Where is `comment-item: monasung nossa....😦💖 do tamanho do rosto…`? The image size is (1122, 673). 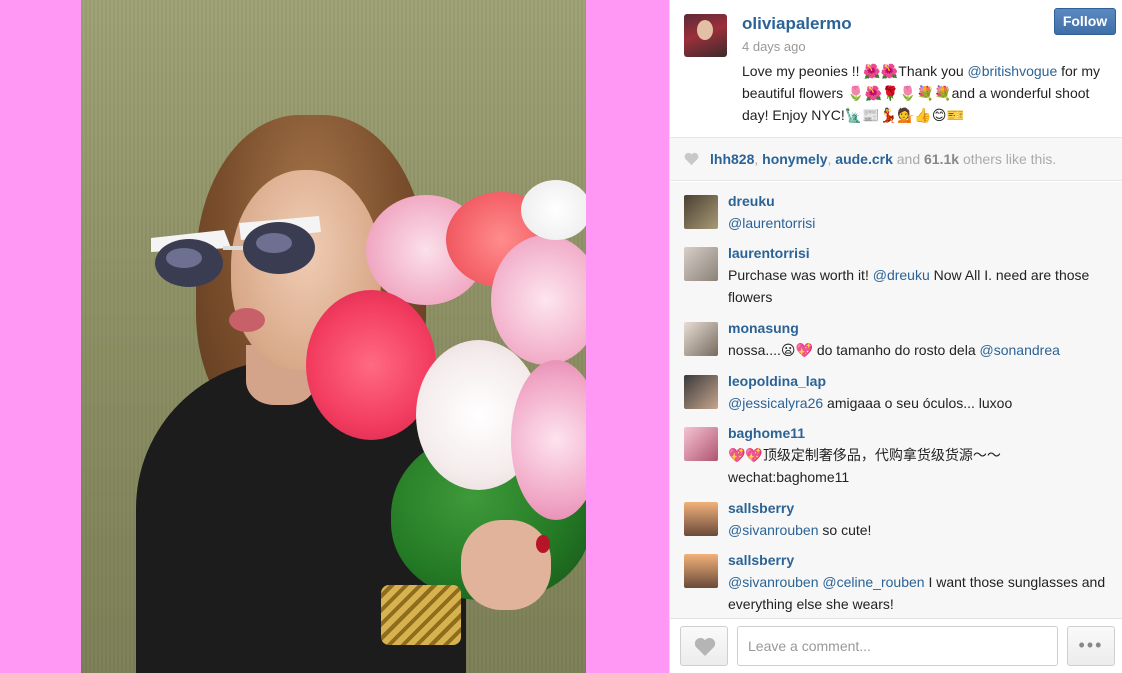 comment-item: monasung nossa....😦💖 do tamanho do rosto… is located at coordinates (896, 335).